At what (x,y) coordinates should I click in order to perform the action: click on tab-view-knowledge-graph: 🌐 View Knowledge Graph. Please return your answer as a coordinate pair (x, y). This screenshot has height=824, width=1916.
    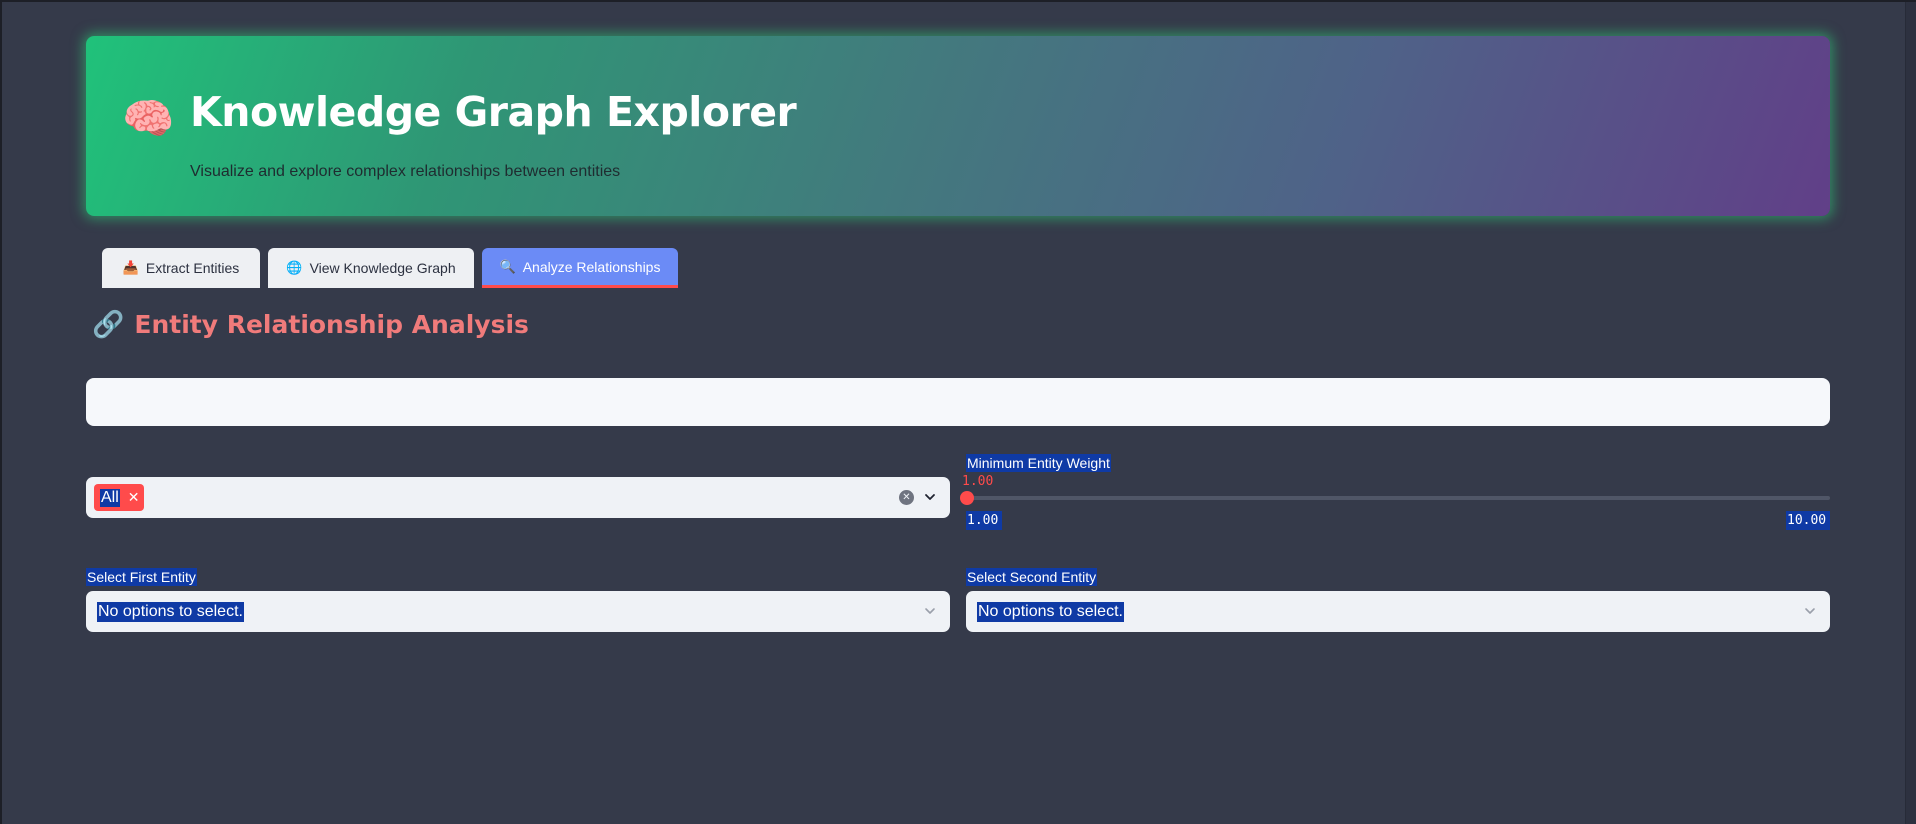
    Looking at the image, I should click on (371, 268).